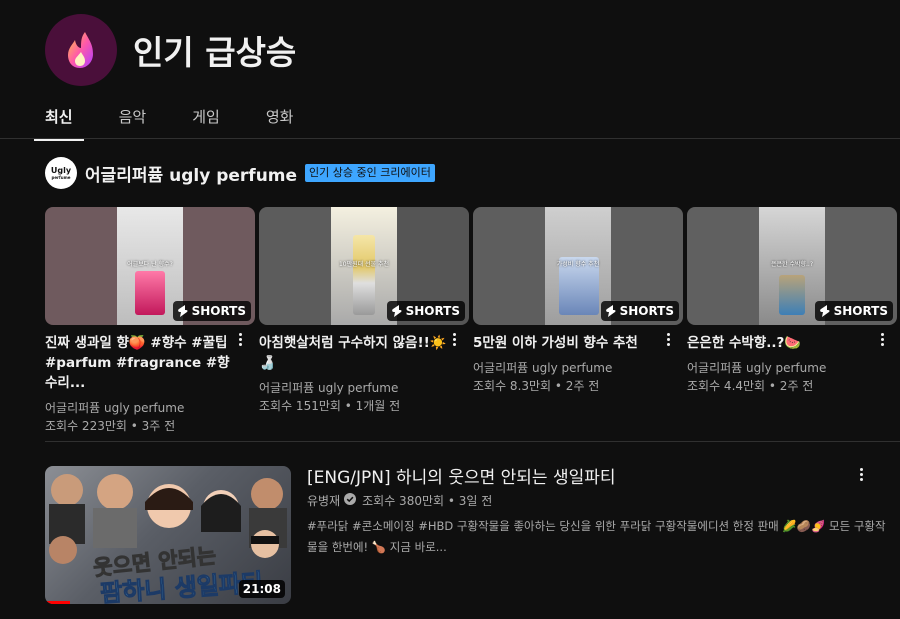 This screenshot has width=900, height=619. I want to click on section-divider, so click(472, 441).